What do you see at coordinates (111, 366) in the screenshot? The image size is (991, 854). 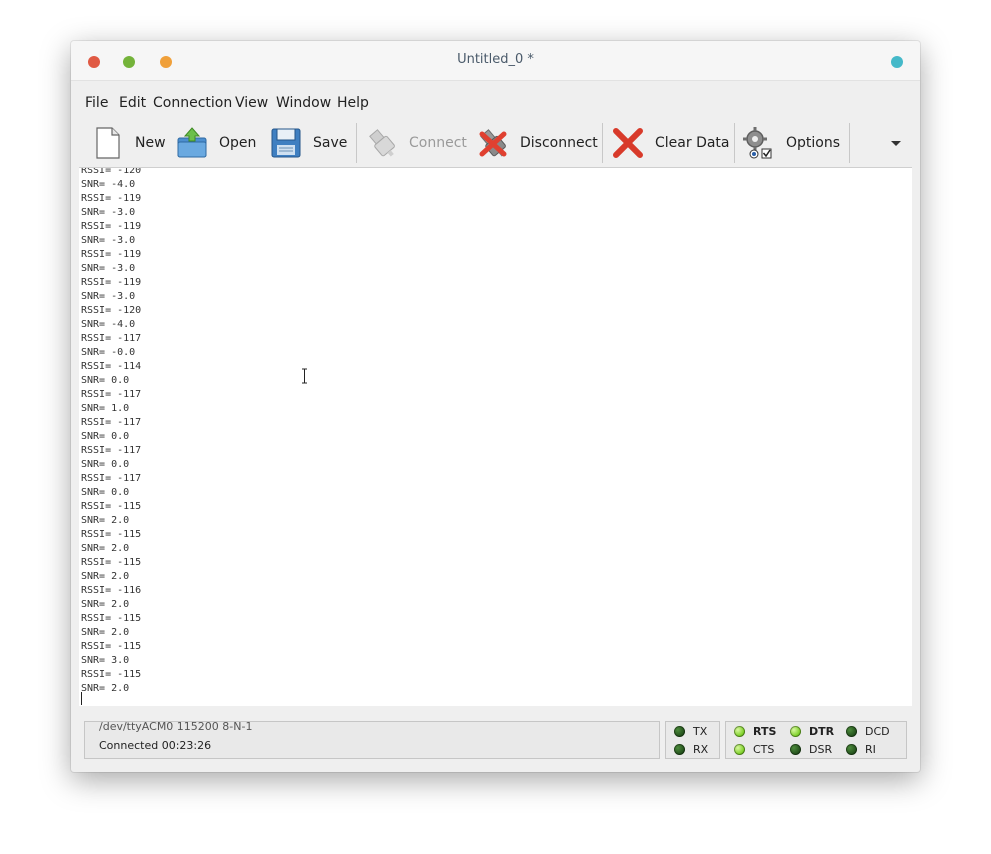 I see `terminal-line: RSSI= -114` at bounding box center [111, 366].